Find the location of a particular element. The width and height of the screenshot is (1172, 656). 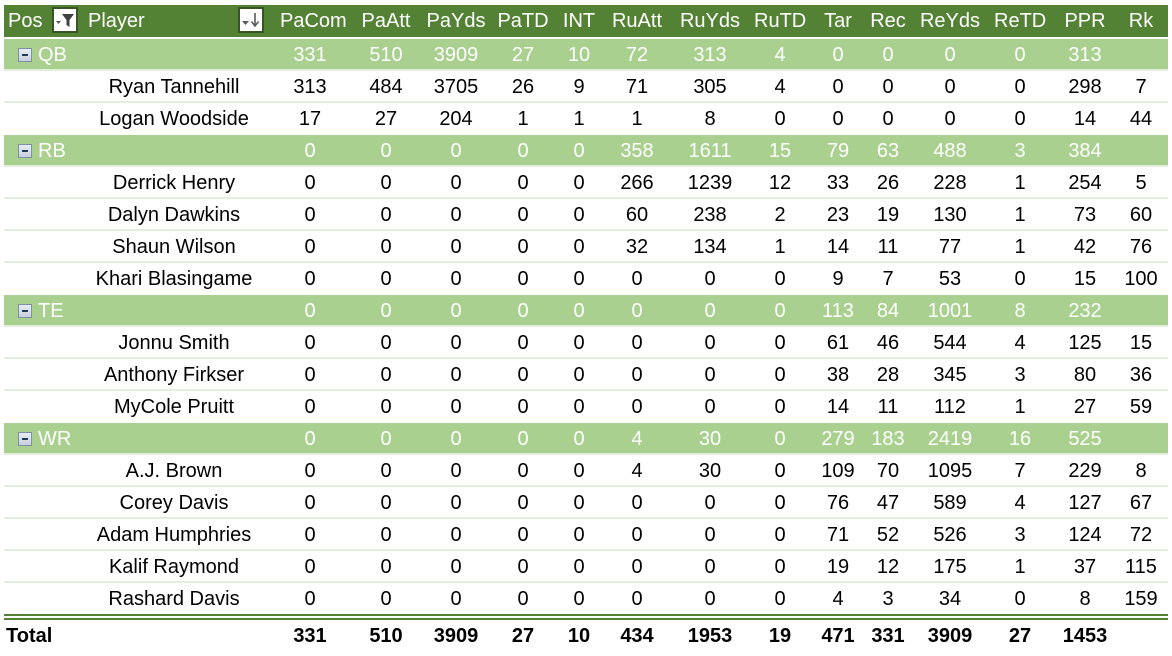

group-value: 2419 is located at coordinates (950, 439).